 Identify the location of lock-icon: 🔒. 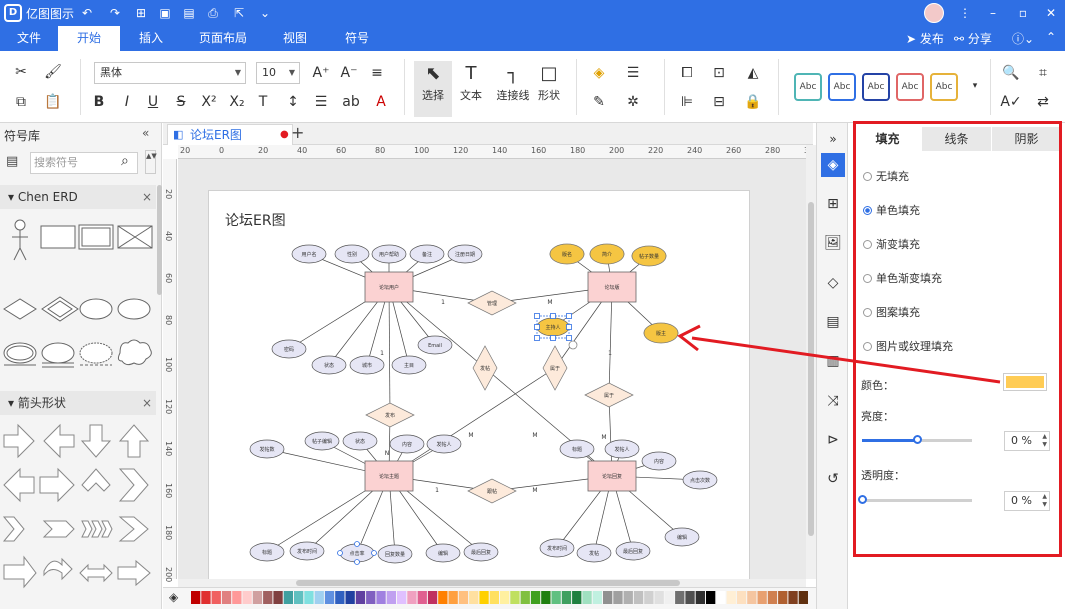
(753, 102).